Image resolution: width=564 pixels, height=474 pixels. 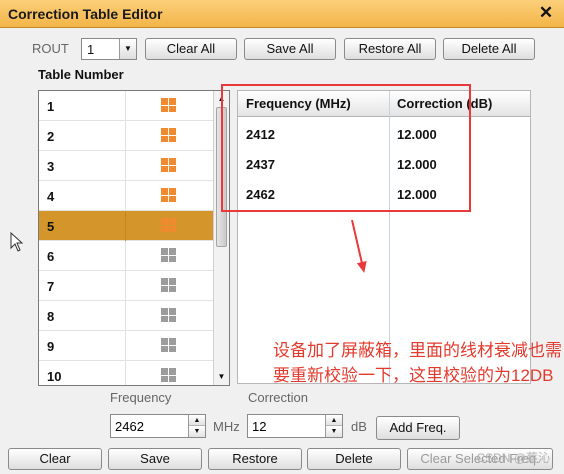 What do you see at coordinates (126, 136) in the screenshot?
I see `table-row: 2` at bounding box center [126, 136].